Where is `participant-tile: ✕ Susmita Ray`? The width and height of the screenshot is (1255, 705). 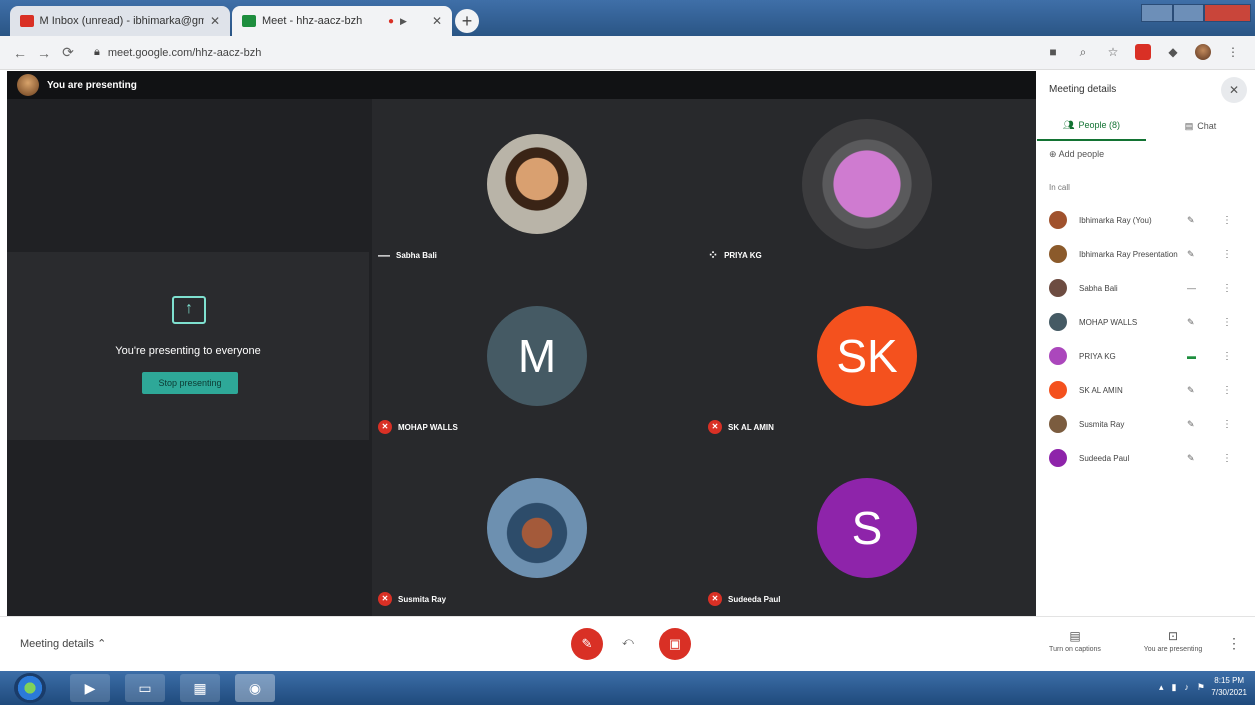 participant-tile: ✕ Susmita Ray is located at coordinates (537, 528).